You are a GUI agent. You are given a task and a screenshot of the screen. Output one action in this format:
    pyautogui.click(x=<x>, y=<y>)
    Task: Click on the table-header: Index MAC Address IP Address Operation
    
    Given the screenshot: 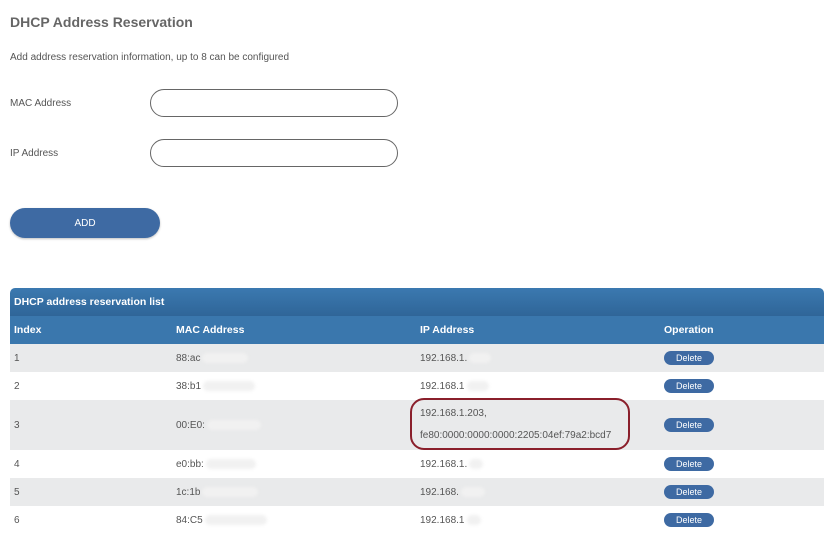 What is the action you would take?
    pyautogui.click(x=417, y=330)
    